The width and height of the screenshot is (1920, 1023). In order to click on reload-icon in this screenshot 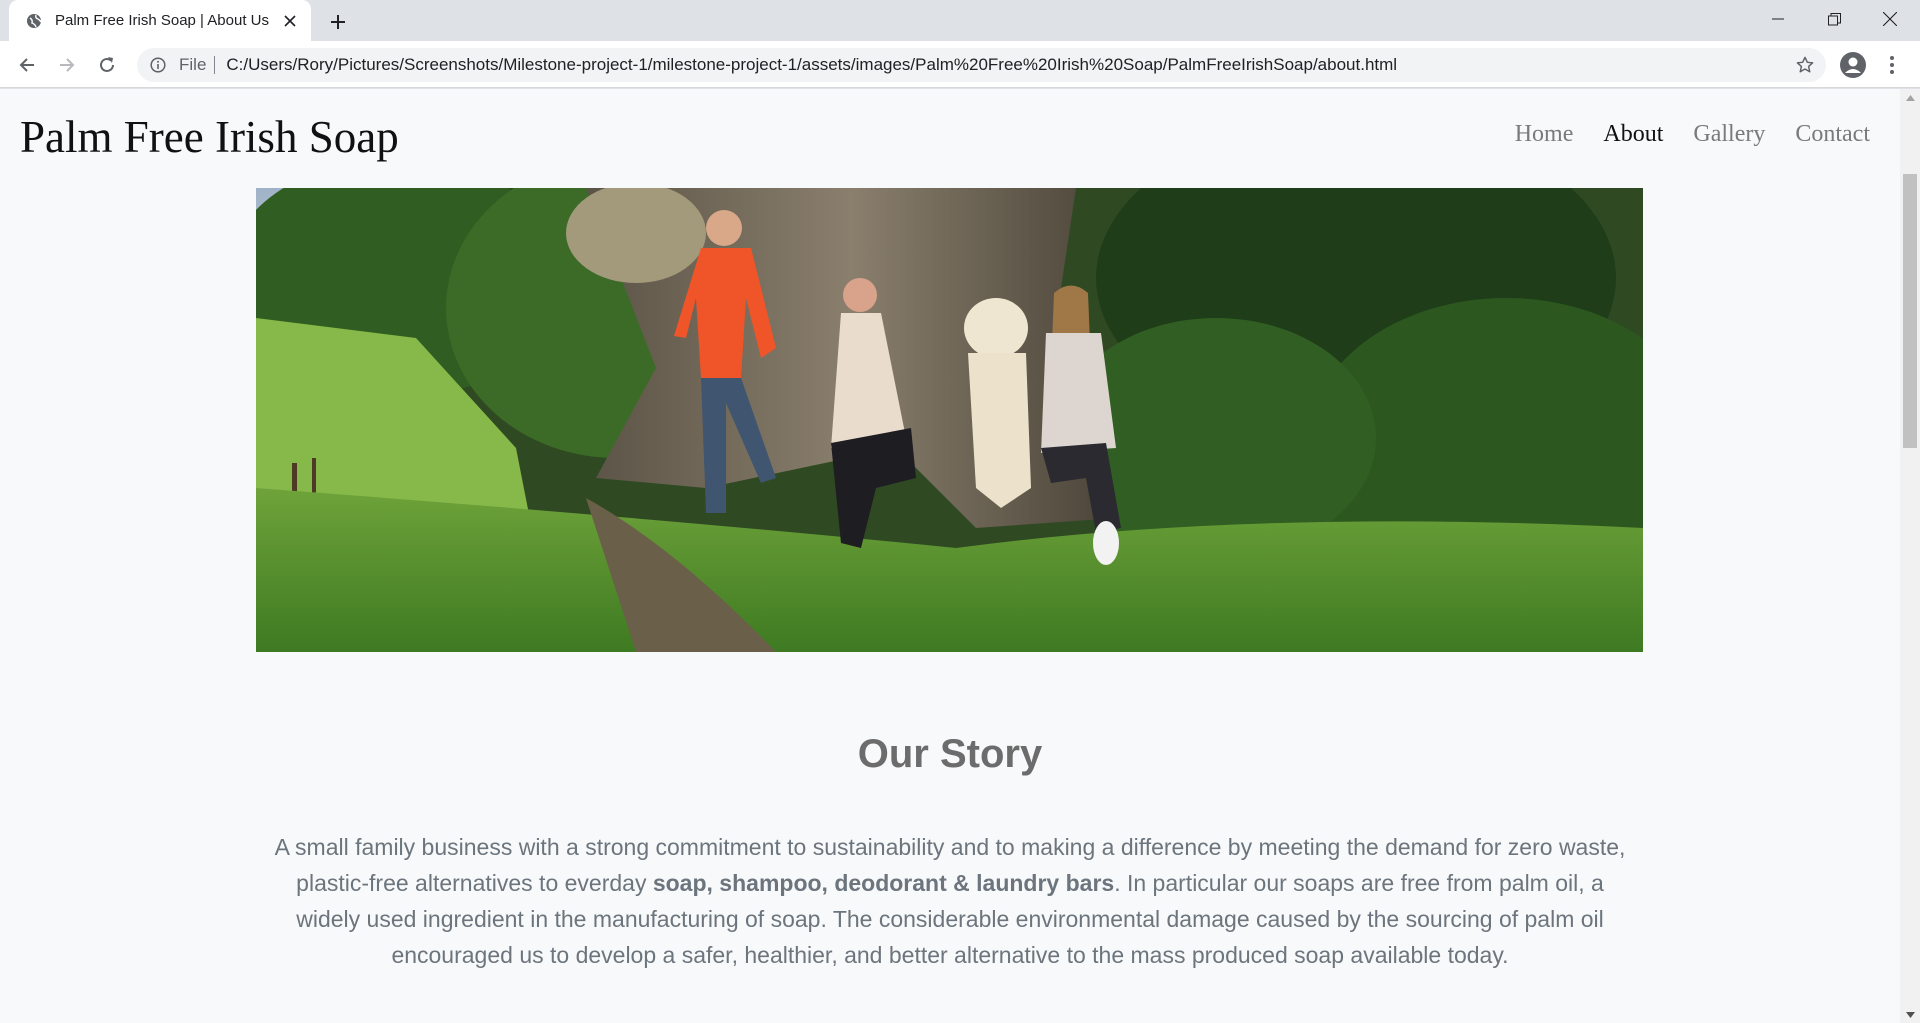, I will do `click(107, 65)`.